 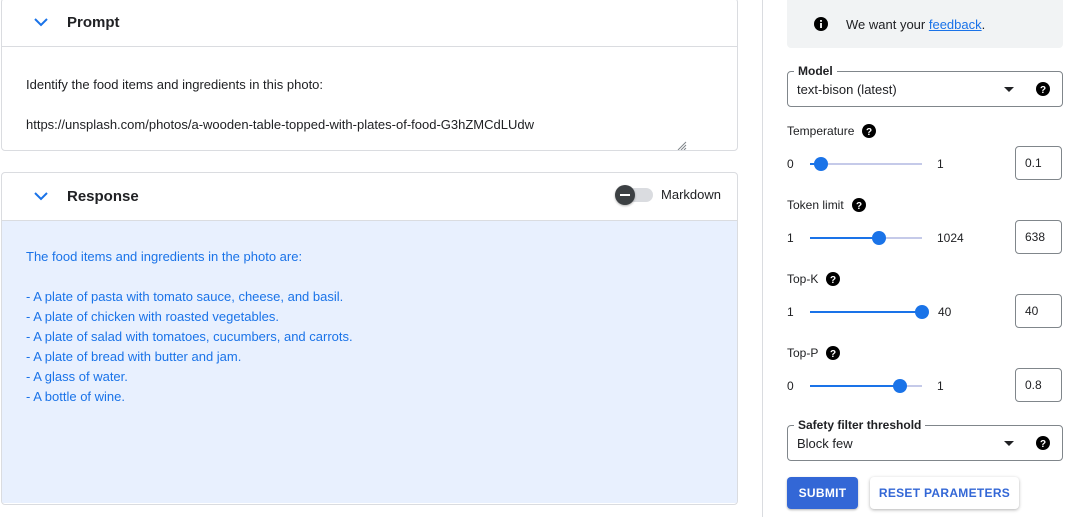 I want to click on info-icon, so click(x=821, y=24).